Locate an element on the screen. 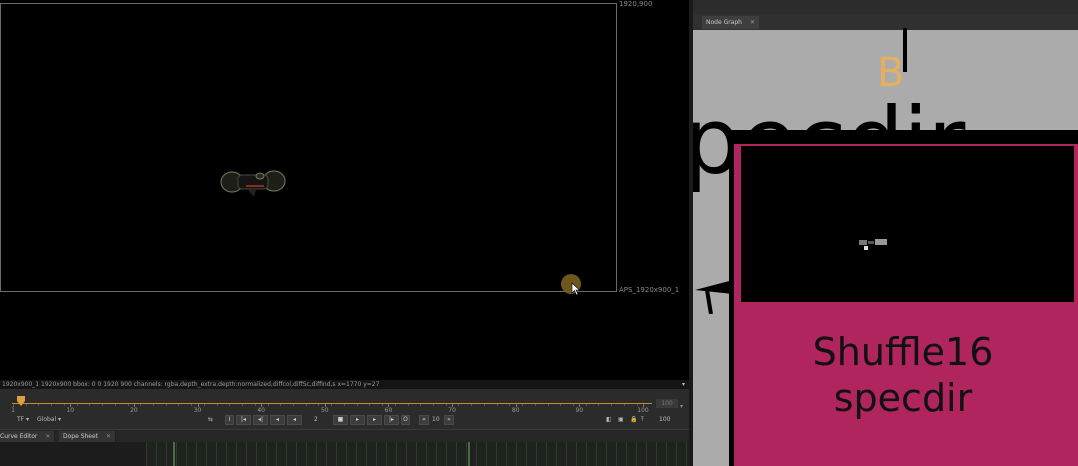 The width and height of the screenshot is (1078, 466). ruler-tick-label: 60 is located at coordinates (388, 410).